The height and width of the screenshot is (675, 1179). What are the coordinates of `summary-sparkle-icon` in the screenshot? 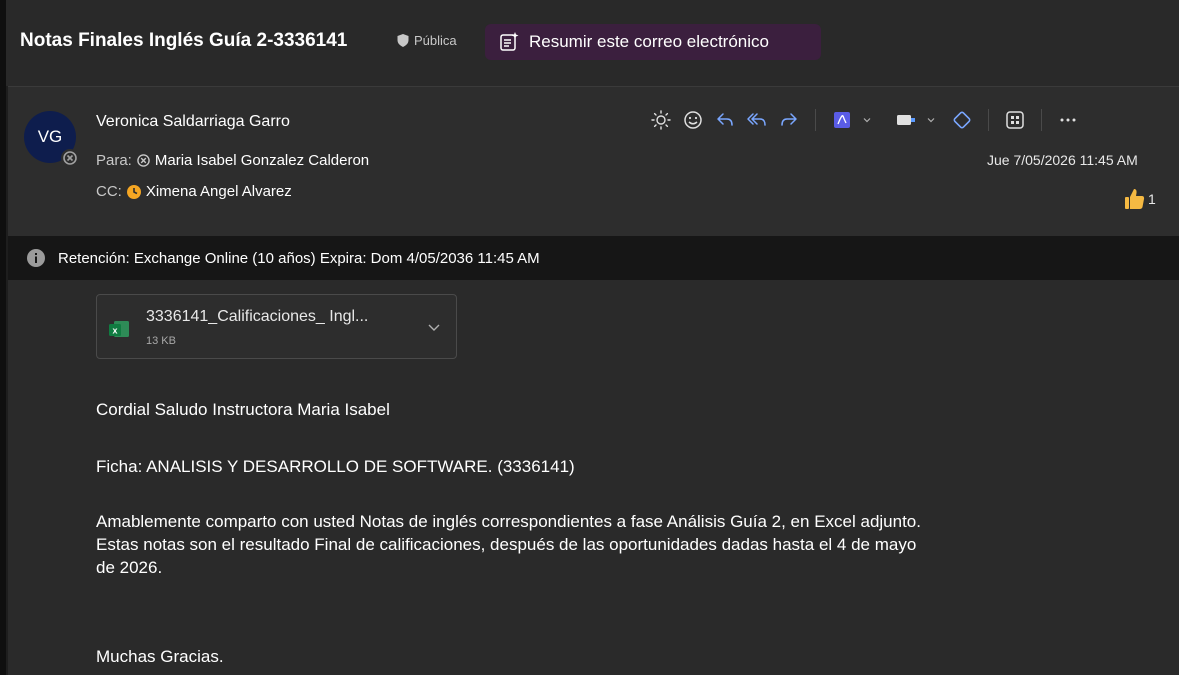 It's located at (509, 41).